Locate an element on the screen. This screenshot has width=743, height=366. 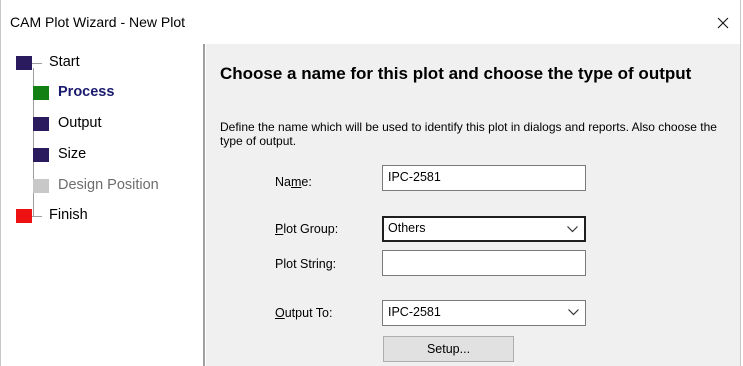
step-output-label: Output is located at coordinates (80, 123).